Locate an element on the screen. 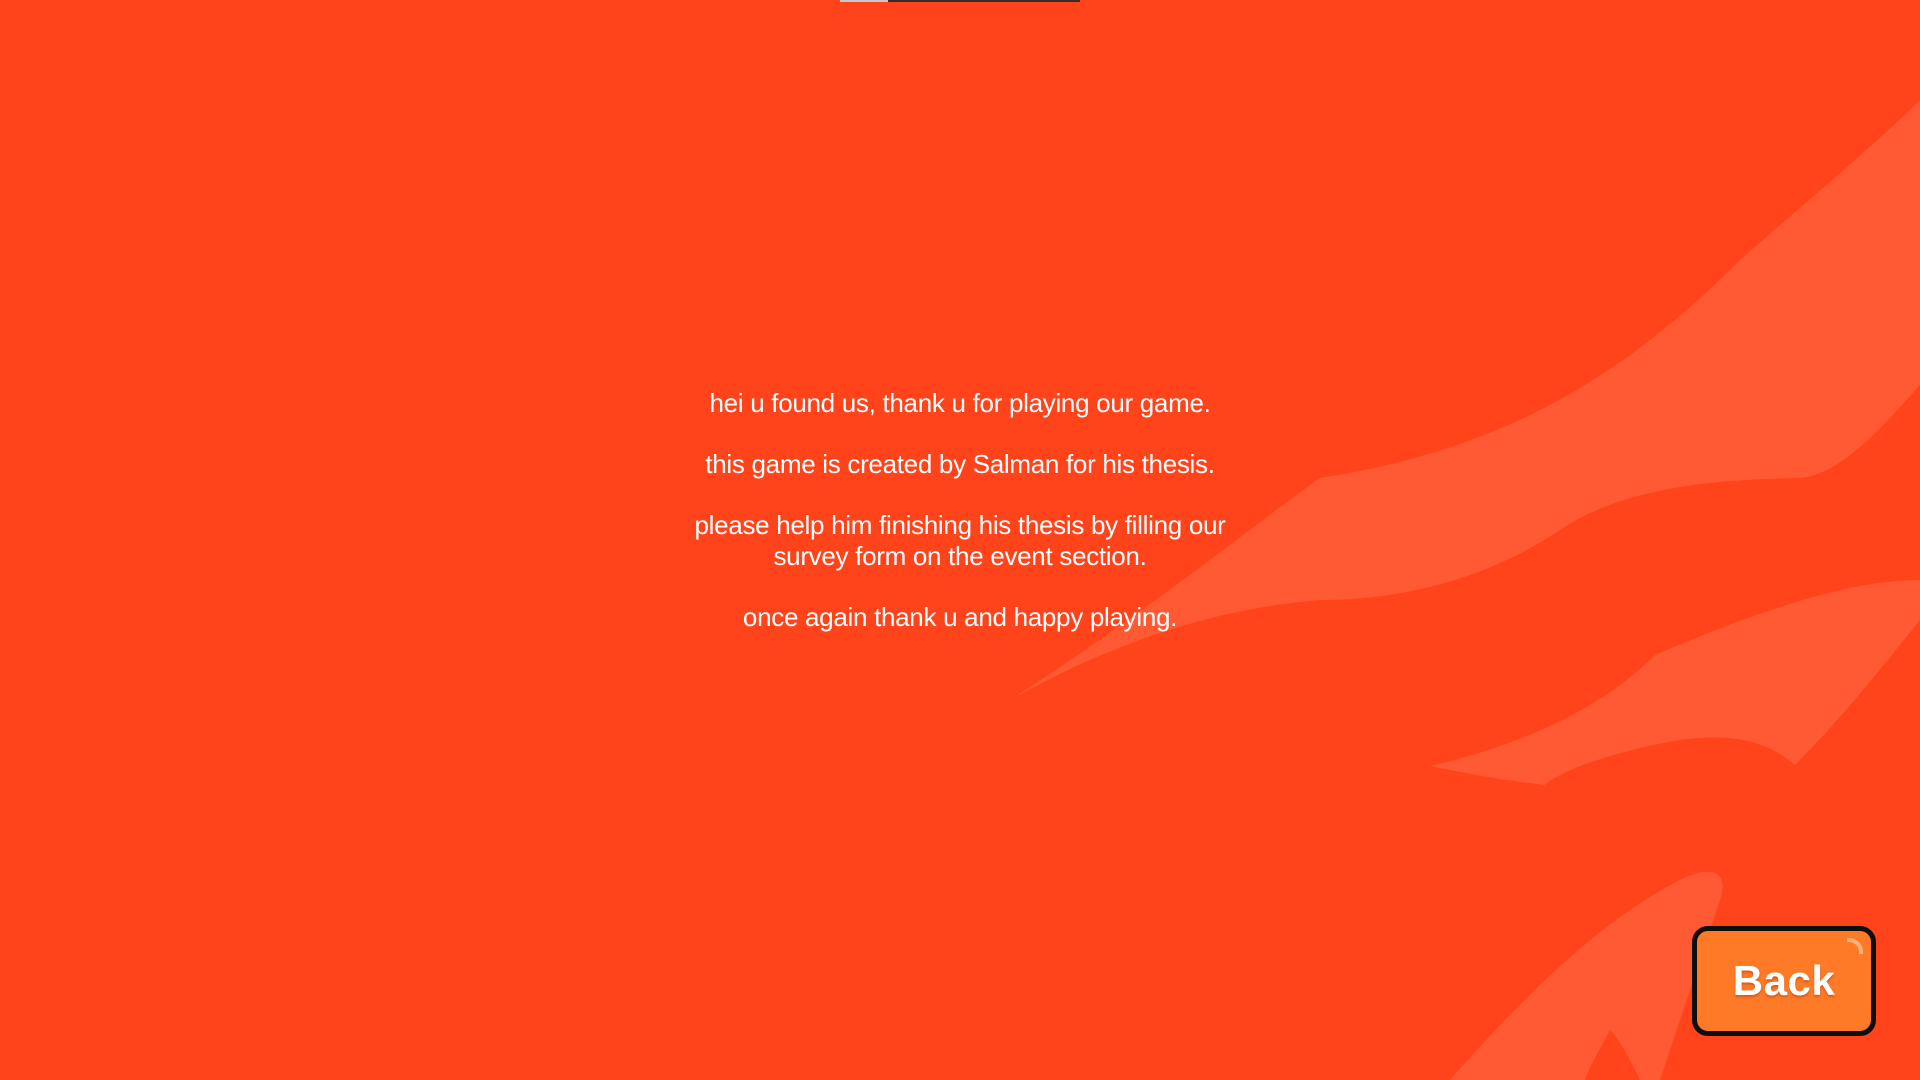 The height and width of the screenshot is (1080, 1920). back-button: Back is located at coordinates (1784, 981).